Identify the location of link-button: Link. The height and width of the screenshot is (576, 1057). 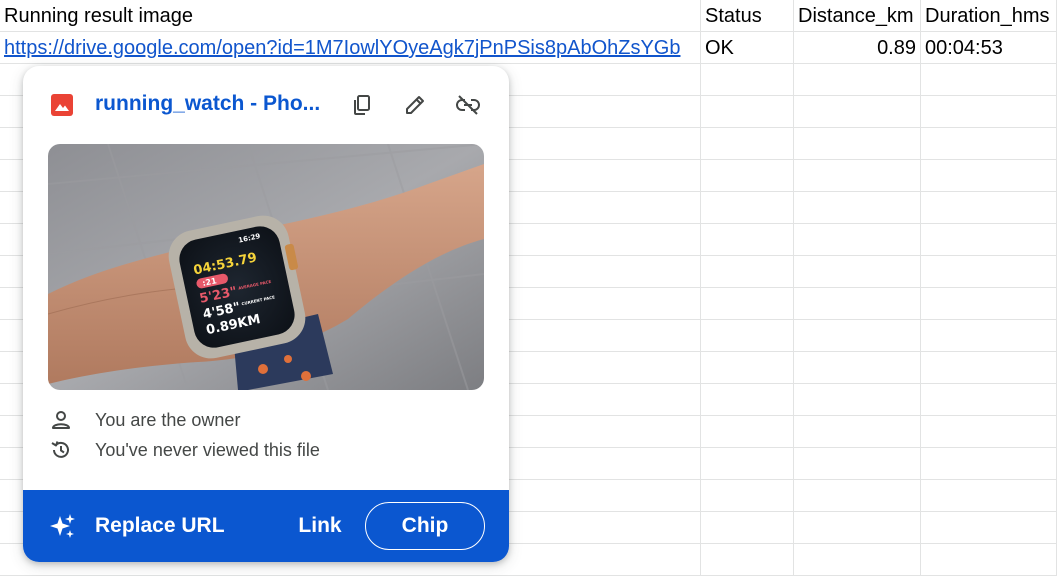
(320, 526).